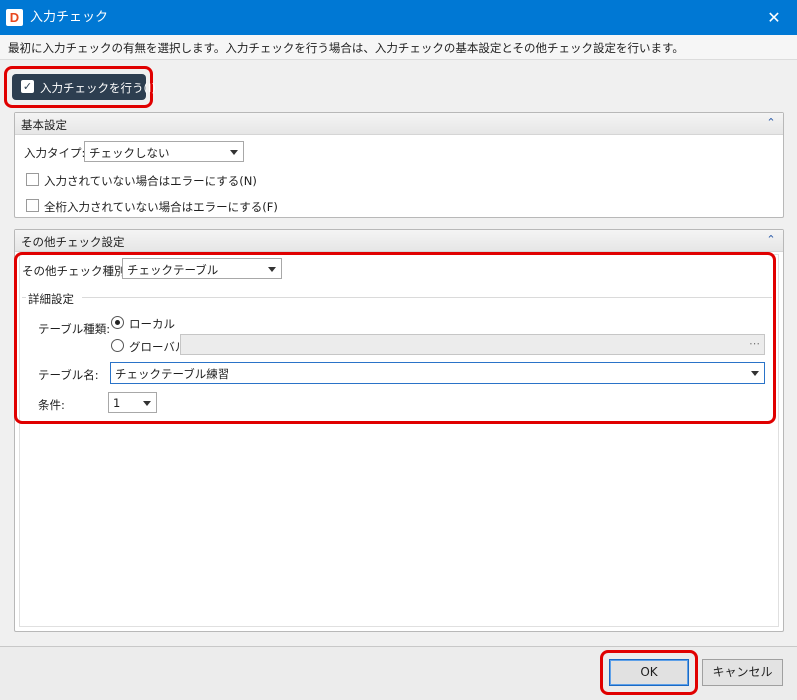  I want to click on window-title: 入力チェック, so click(69, 17).